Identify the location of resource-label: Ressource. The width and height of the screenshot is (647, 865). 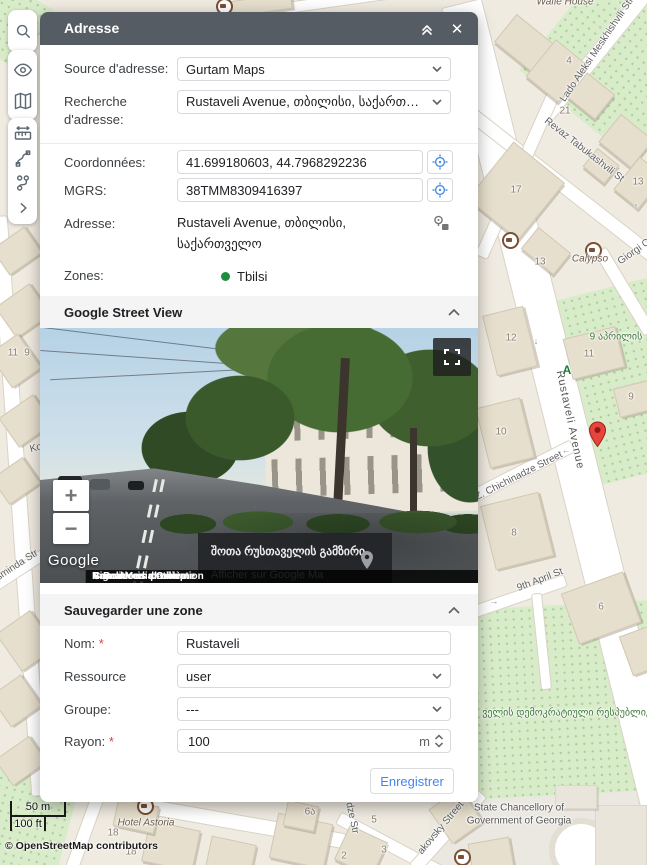
(95, 676).